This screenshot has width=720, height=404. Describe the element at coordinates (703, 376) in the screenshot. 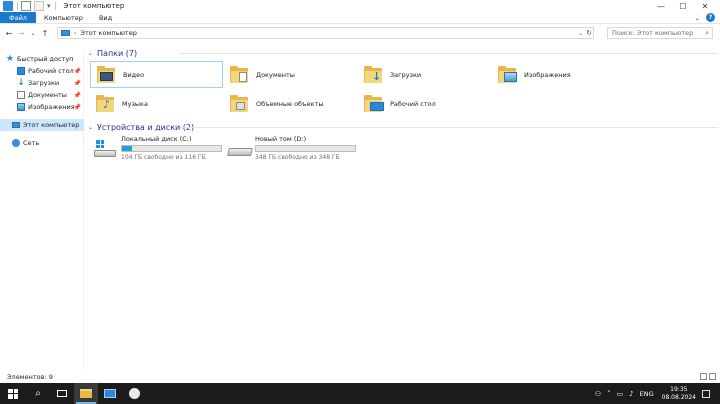

I see `details-view-icon` at that location.